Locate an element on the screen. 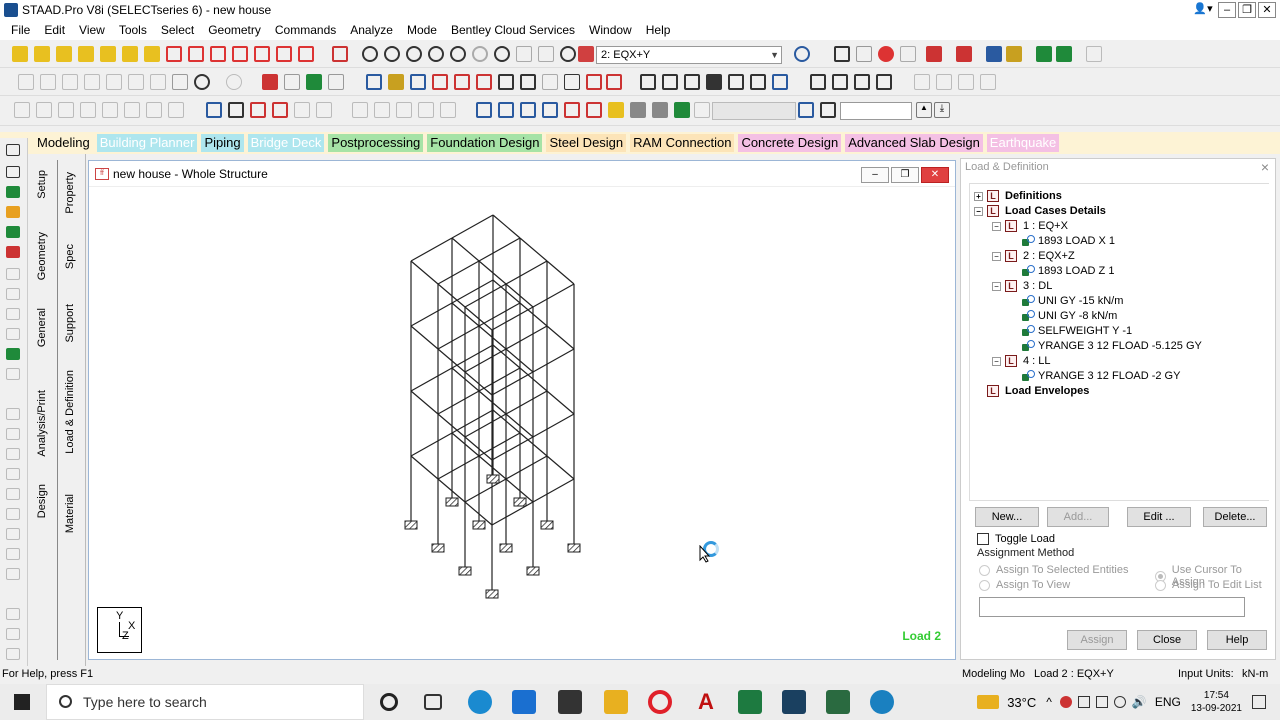 The width and height of the screenshot is (1280, 720). tree-node: L Load Envelopes is located at coordinates (1031, 391).